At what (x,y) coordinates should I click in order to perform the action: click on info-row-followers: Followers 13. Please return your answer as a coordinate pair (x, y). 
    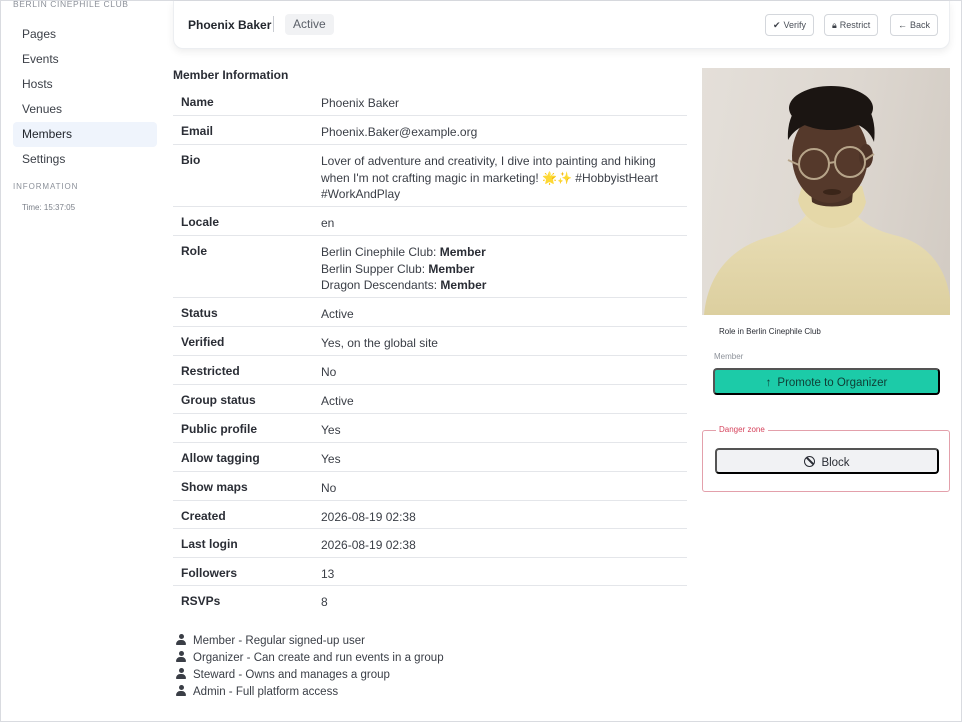
    Looking at the image, I should click on (430, 572).